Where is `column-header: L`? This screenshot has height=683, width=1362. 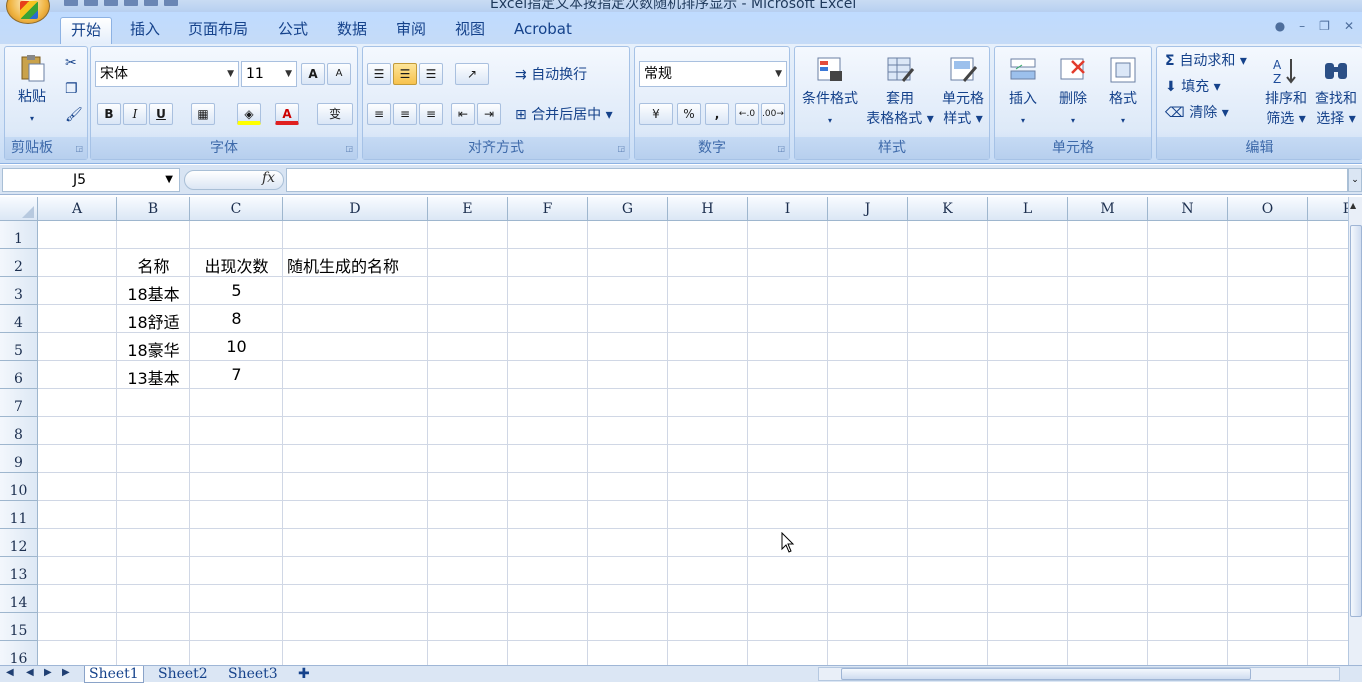
column-header: L is located at coordinates (1028, 209).